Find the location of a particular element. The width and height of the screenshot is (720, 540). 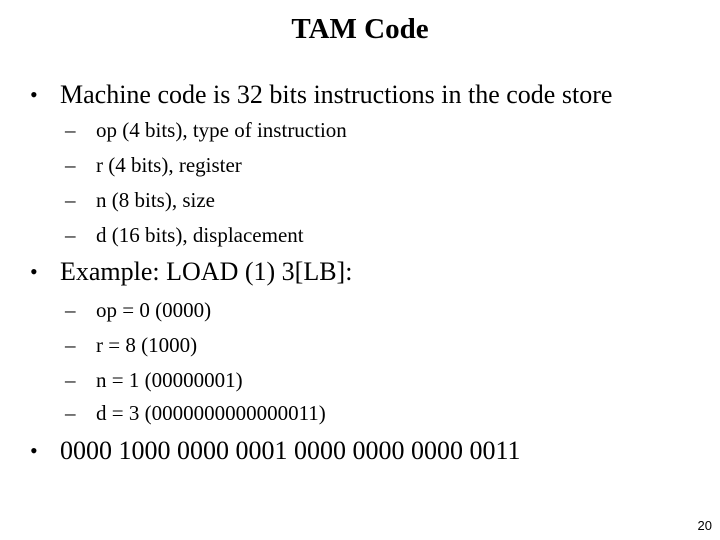

bullet-text: Example: LOAD (1) 3[LB]: is located at coordinates (206, 271).